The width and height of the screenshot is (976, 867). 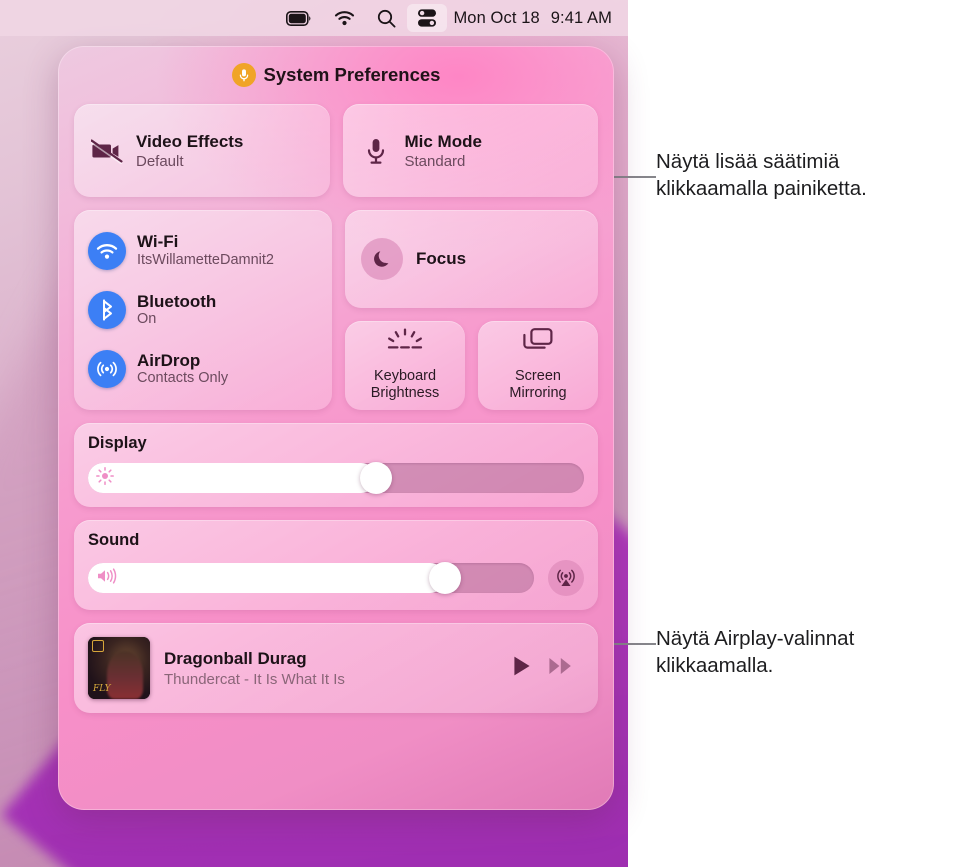 What do you see at coordinates (183, 378) in the screenshot?
I see `airdrop-value: Contacts Only` at bounding box center [183, 378].